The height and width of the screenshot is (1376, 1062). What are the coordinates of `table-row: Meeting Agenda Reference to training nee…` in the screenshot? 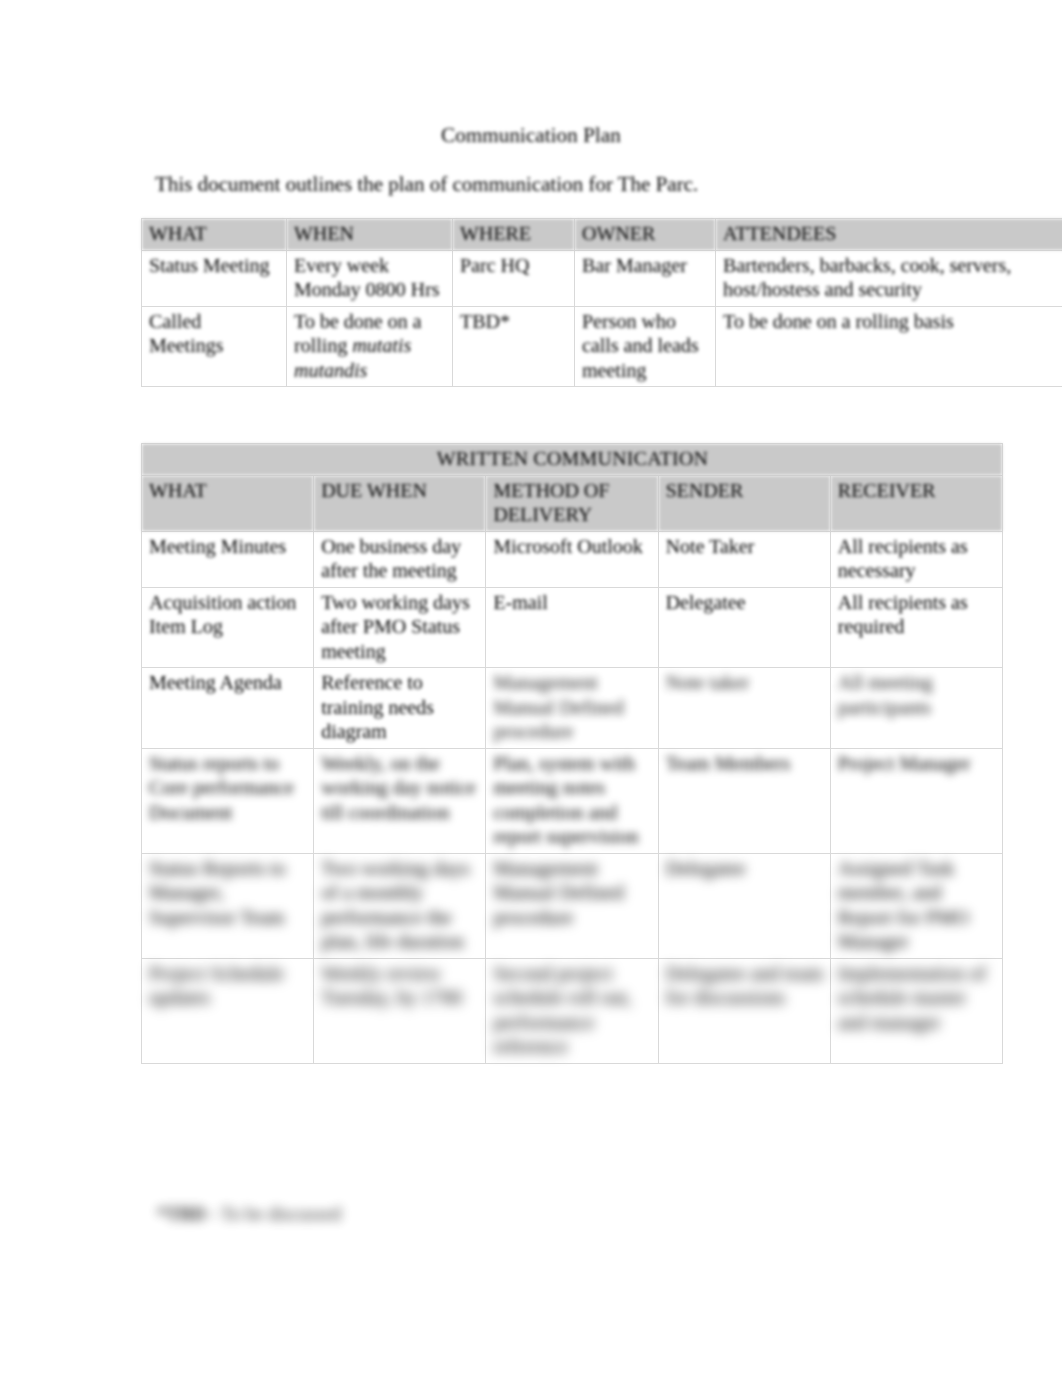 It's located at (572, 708).